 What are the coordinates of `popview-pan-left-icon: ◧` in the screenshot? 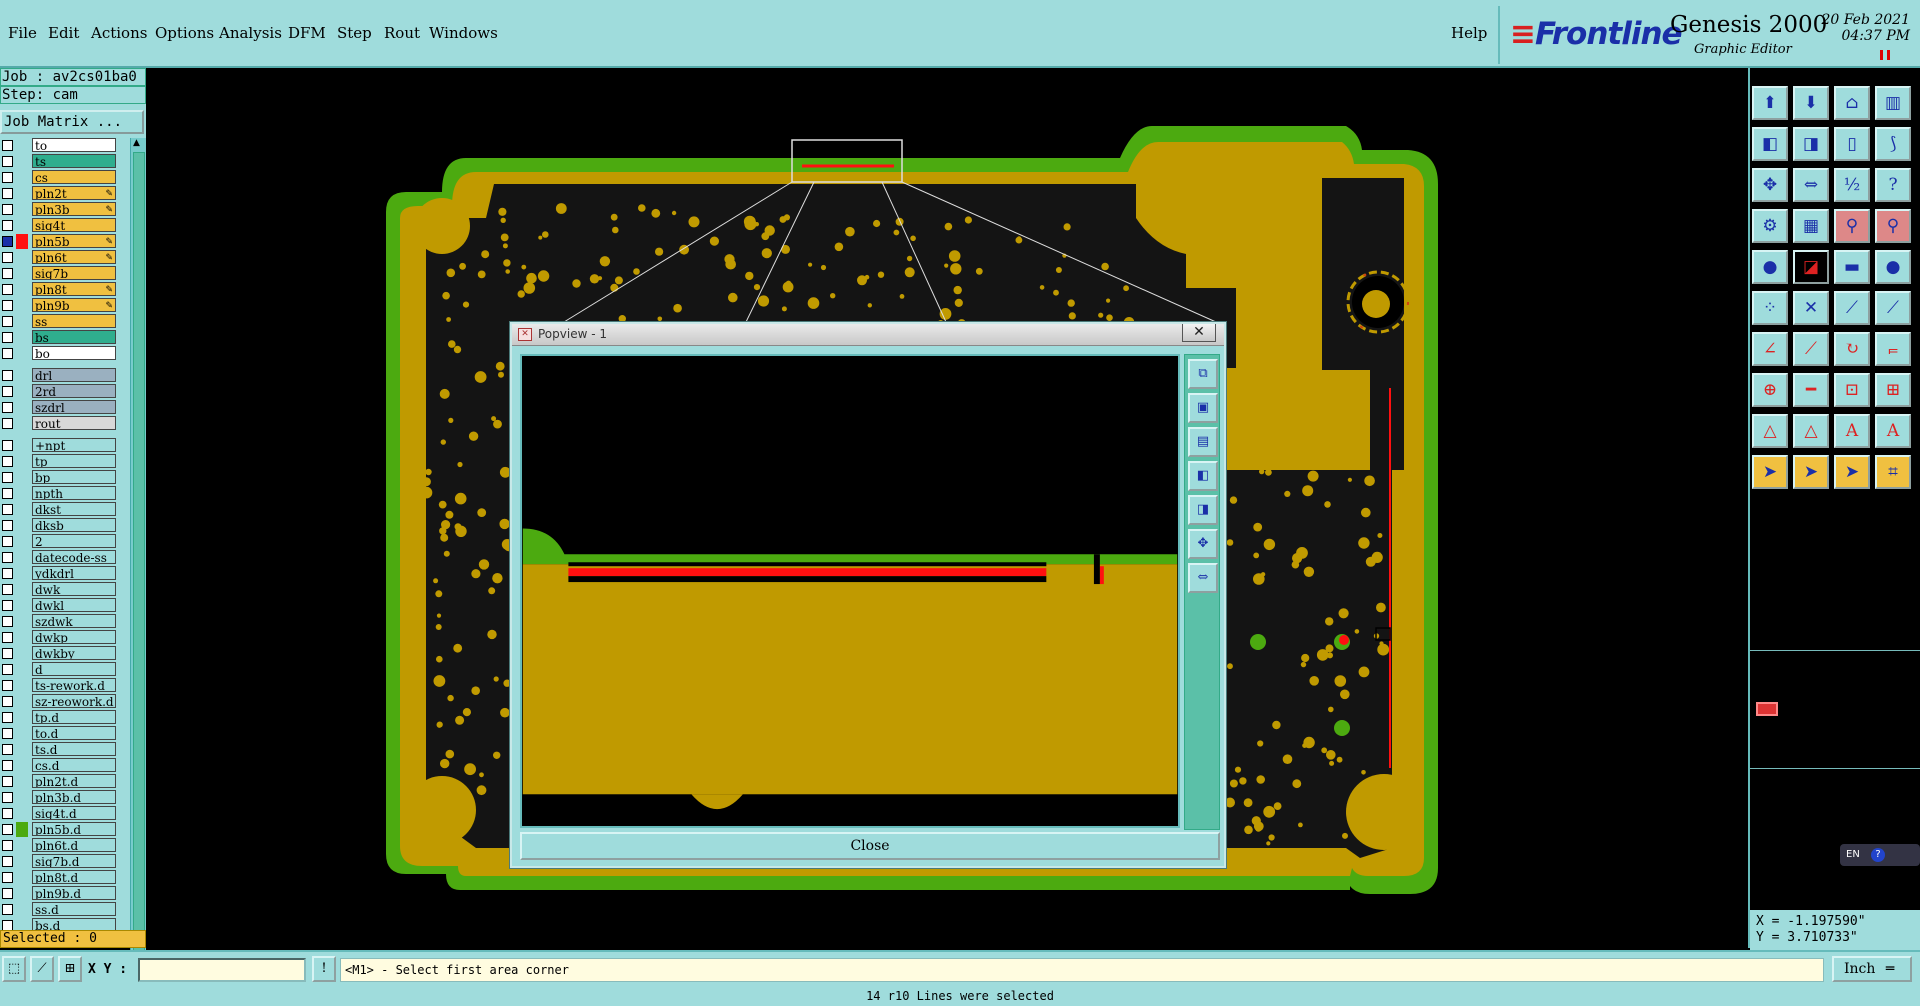 It's located at (1203, 476).